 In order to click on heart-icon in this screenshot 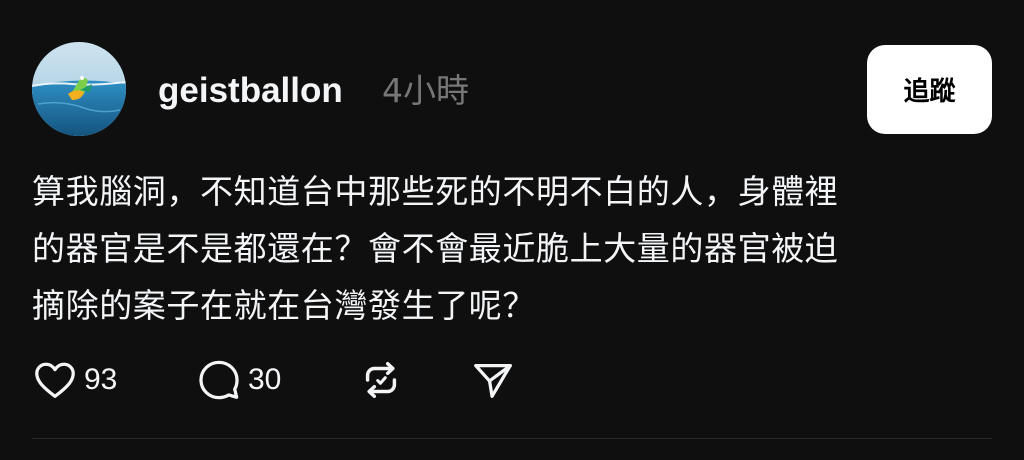, I will do `click(55, 380)`.